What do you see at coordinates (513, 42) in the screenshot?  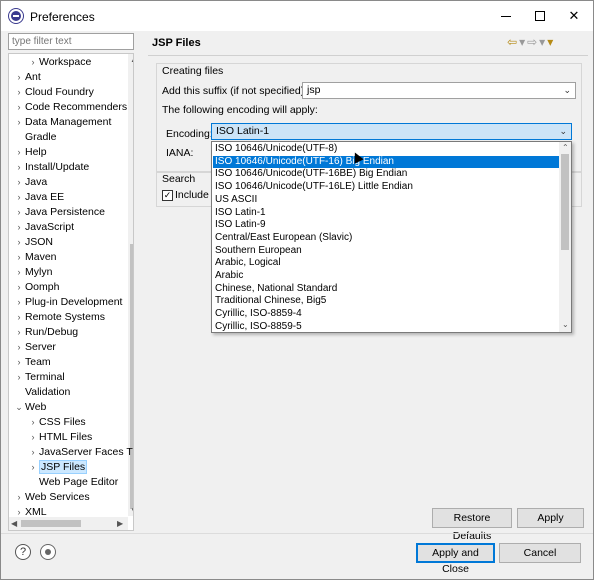 I see `back-arrow-icon: ⇦` at bounding box center [513, 42].